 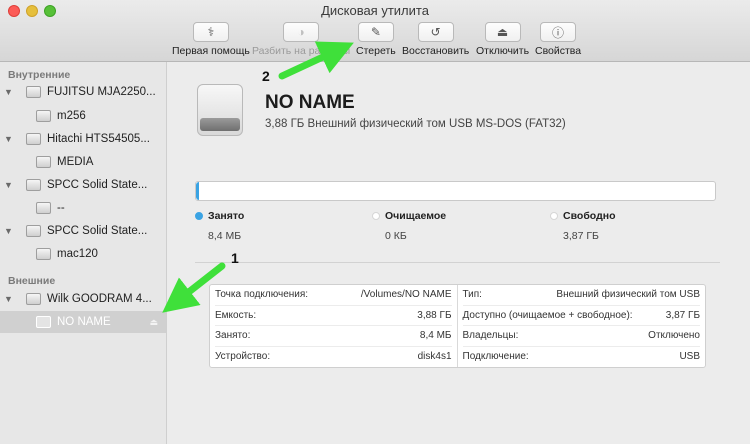 What do you see at coordinates (435, 336) in the screenshot?
I see `info-value: 8,4 МБ` at bounding box center [435, 336].